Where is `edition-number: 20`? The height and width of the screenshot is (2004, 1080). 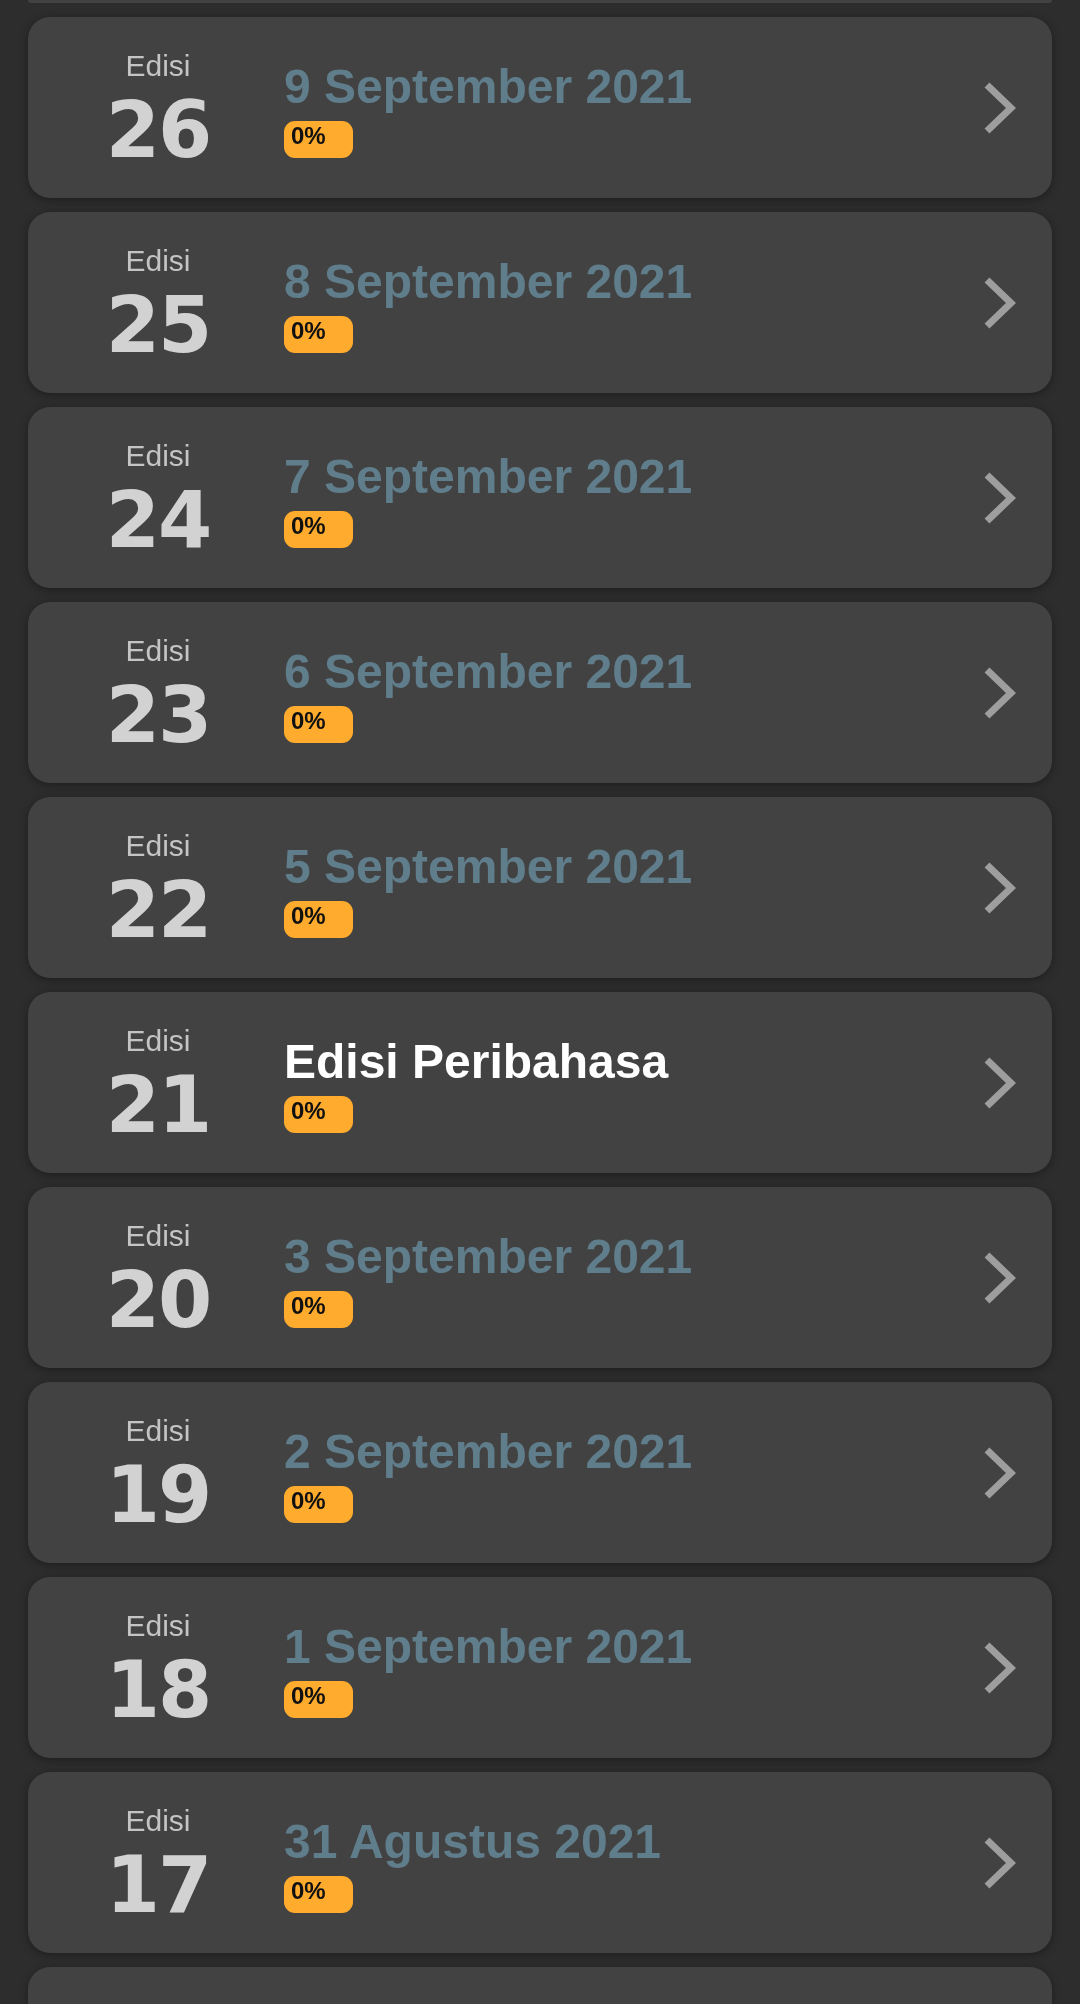
edition-number: 20 is located at coordinates (158, 1300).